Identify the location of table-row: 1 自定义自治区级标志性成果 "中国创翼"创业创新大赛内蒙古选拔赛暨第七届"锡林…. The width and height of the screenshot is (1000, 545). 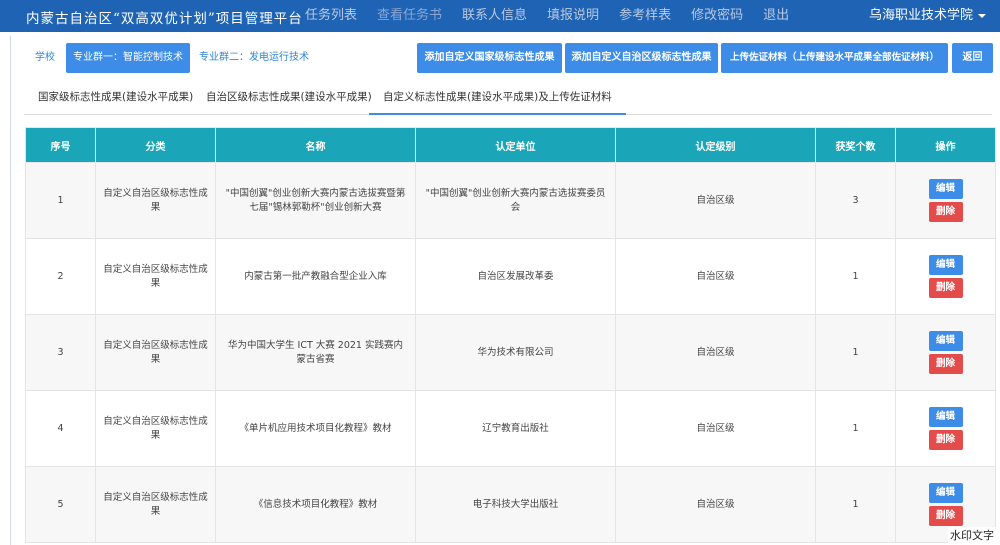
(510, 200).